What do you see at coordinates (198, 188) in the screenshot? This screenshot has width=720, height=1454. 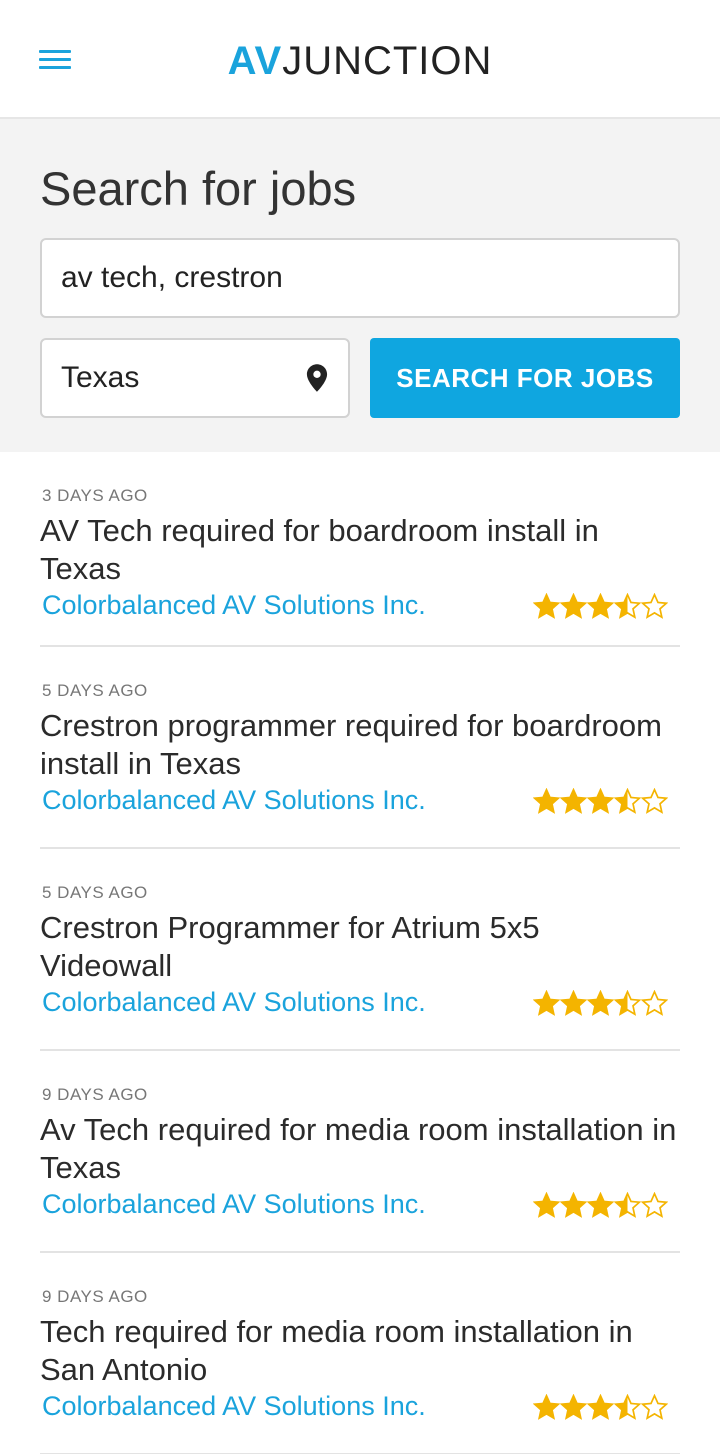 I see `page-title: Search for jobs` at bounding box center [198, 188].